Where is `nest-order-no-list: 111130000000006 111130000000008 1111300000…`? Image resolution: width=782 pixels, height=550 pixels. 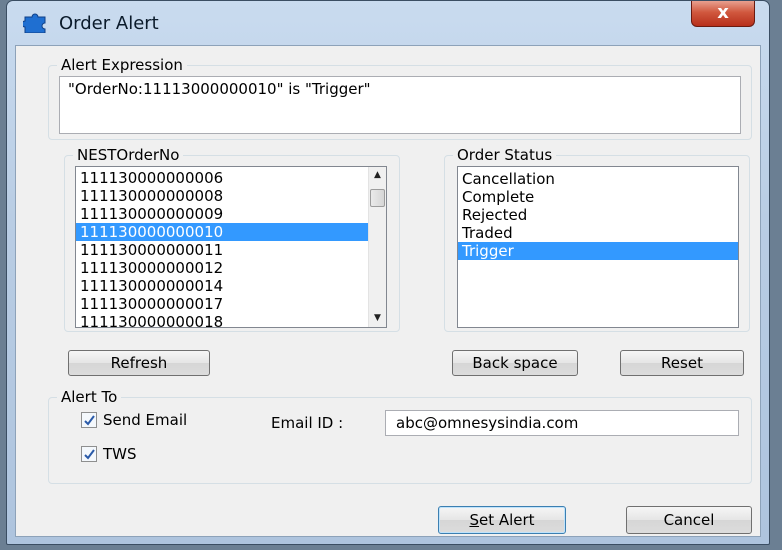 nest-order-no-list: 111130000000006 111130000000008 1111300000… is located at coordinates (231, 247).